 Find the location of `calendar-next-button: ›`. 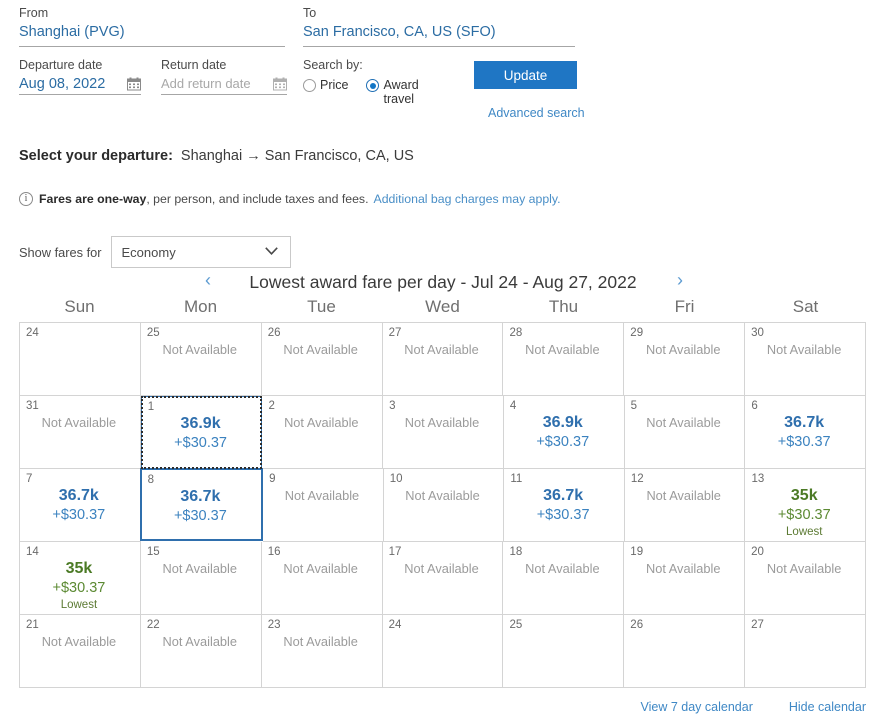

calendar-next-button: › is located at coordinates (680, 280).